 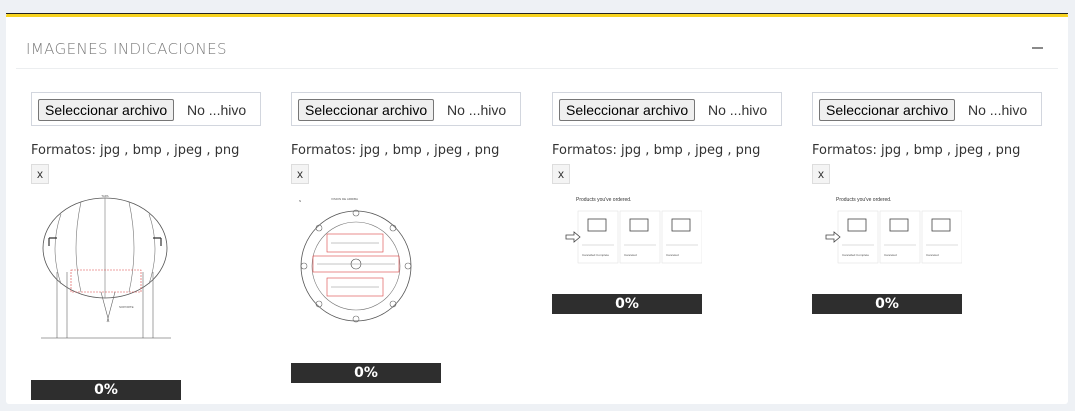 I want to click on svg-text: SOPORTE, so click(x=126, y=307).